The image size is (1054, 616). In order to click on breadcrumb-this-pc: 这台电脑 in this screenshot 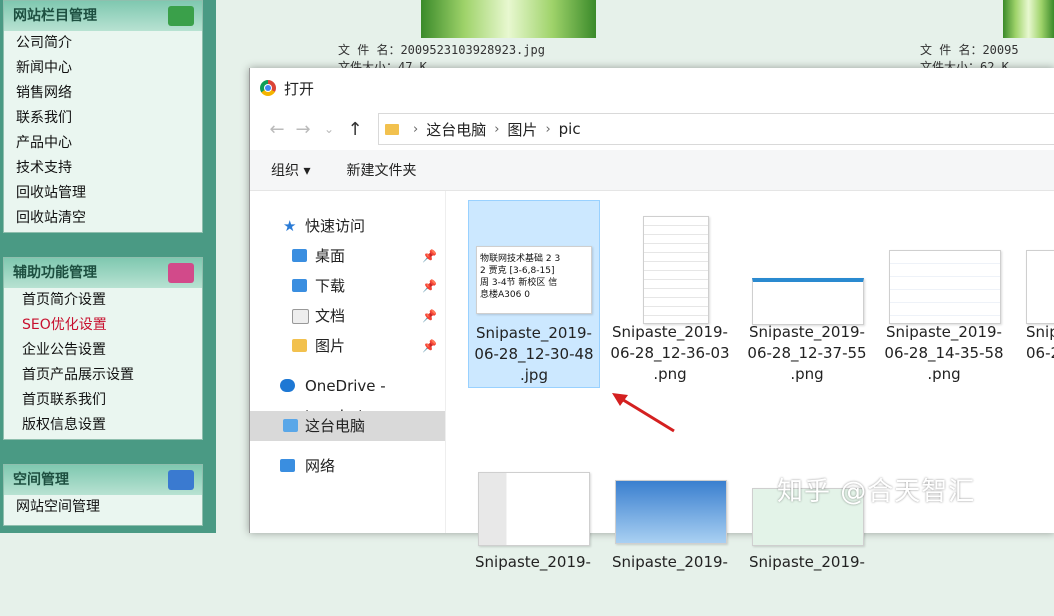, I will do `click(456, 129)`.